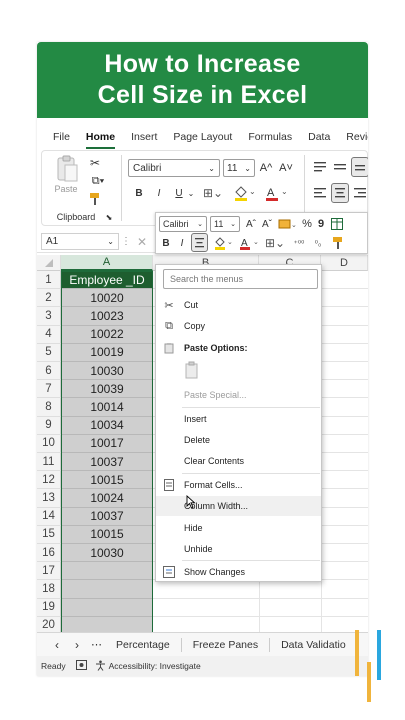 The image size is (405, 720). I want to click on accessibility-icon, so click(100, 666).